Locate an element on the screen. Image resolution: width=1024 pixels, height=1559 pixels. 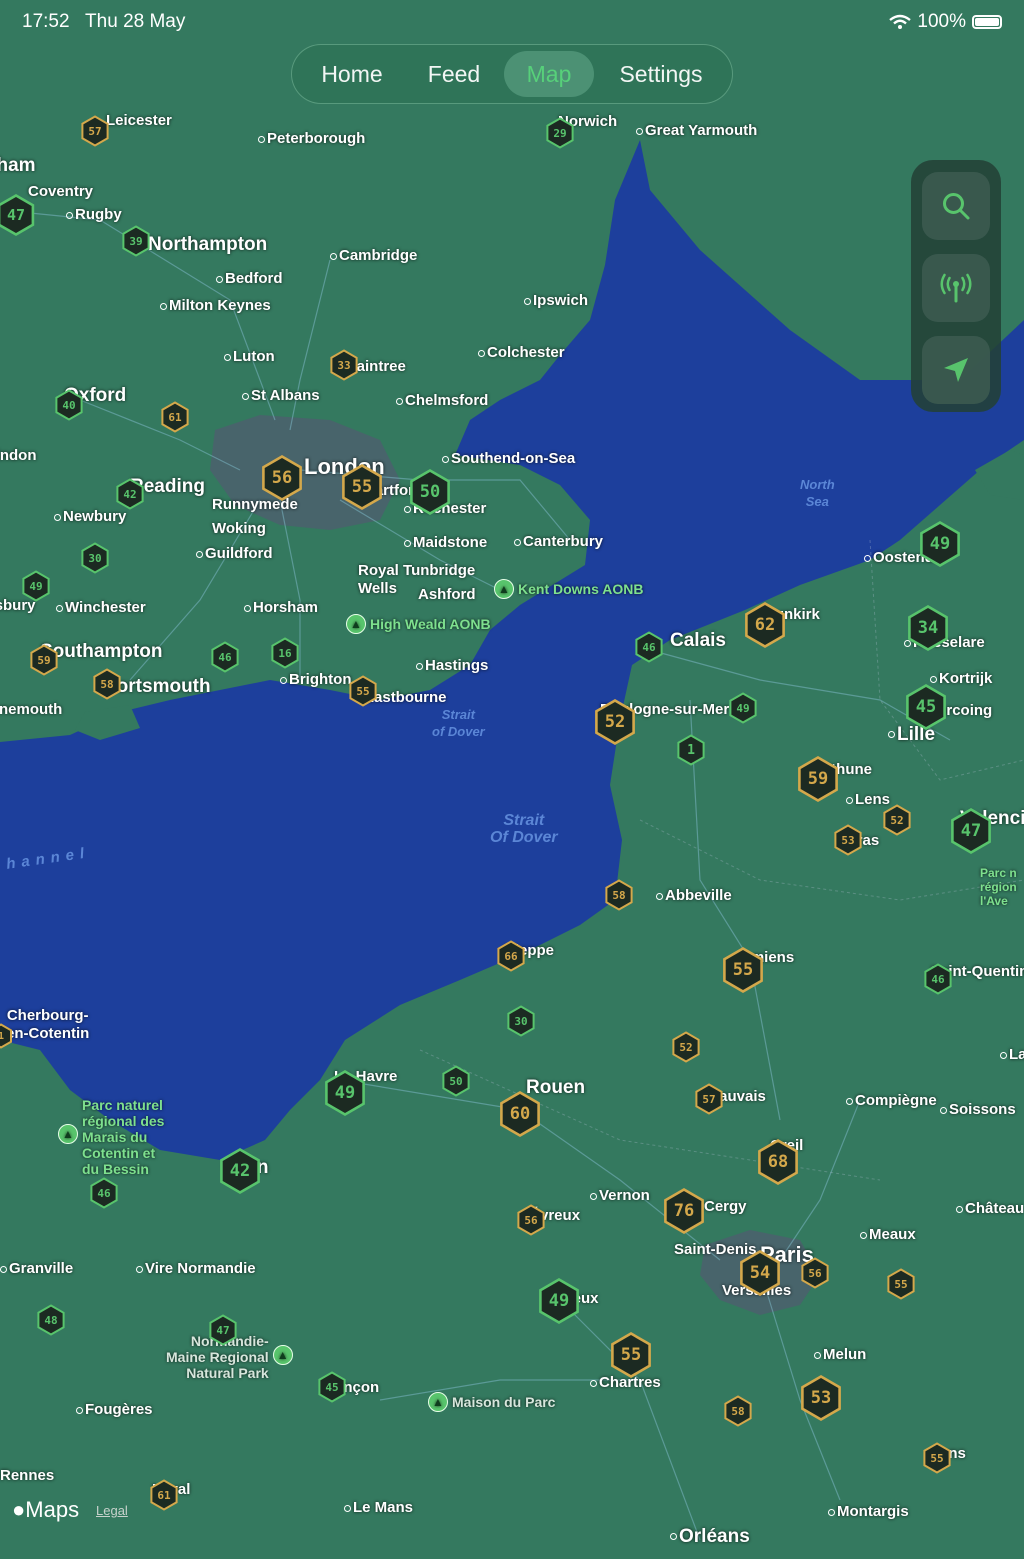
cluster-marker: 40 is located at coordinates (69, 405).